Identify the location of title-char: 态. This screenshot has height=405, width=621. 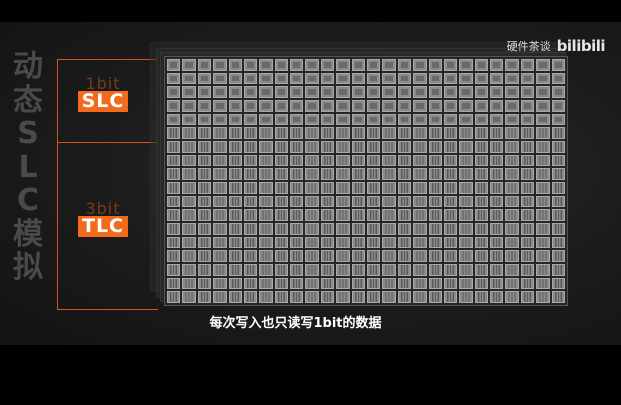
(28, 100).